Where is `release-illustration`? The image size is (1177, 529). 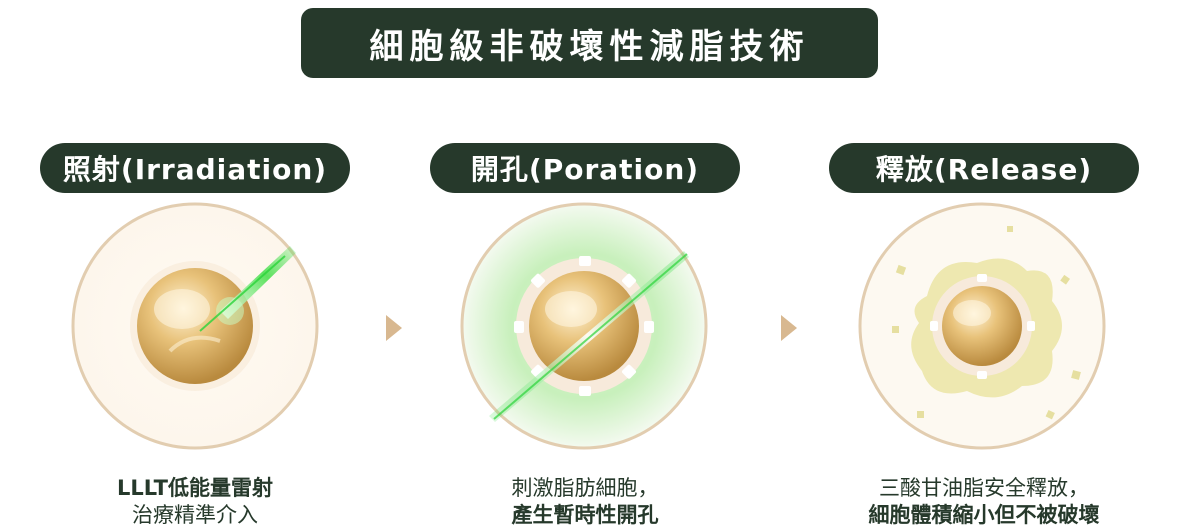 release-illustration is located at coordinates (982, 326).